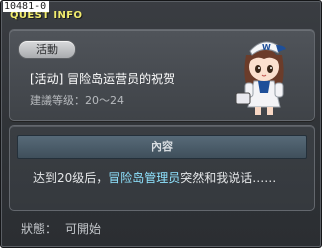  I want to click on status-value: 可開始, so click(83, 229).